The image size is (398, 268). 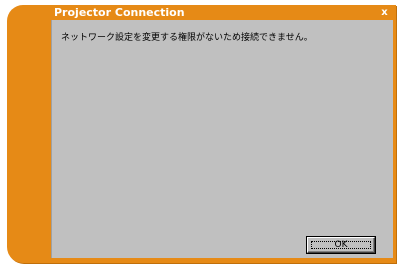 What do you see at coordinates (384, 12) in the screenshot?
I see `close-icon: x` at bounding box center [384, 12].